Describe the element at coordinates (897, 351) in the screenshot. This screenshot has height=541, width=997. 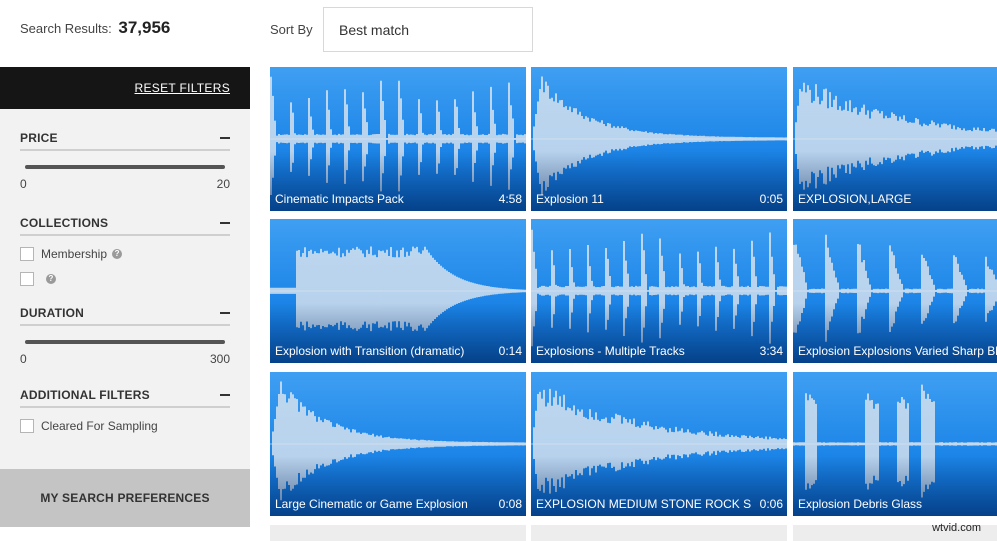
I see `result-title: Explosion Explosions Varied Sharp Bl` at that location.